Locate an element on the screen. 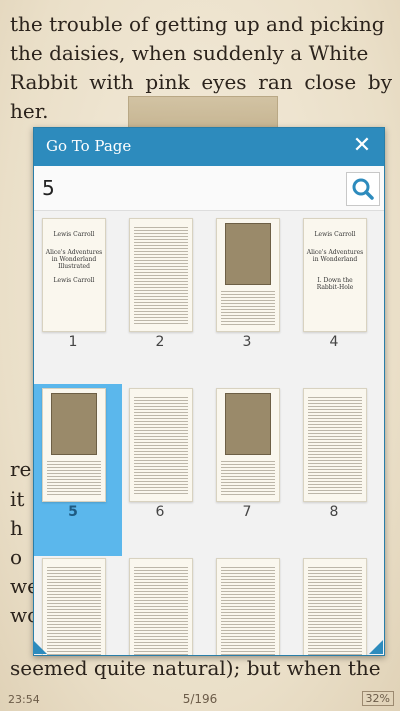  reader-fragment: h is located at coordinates (16, 528).